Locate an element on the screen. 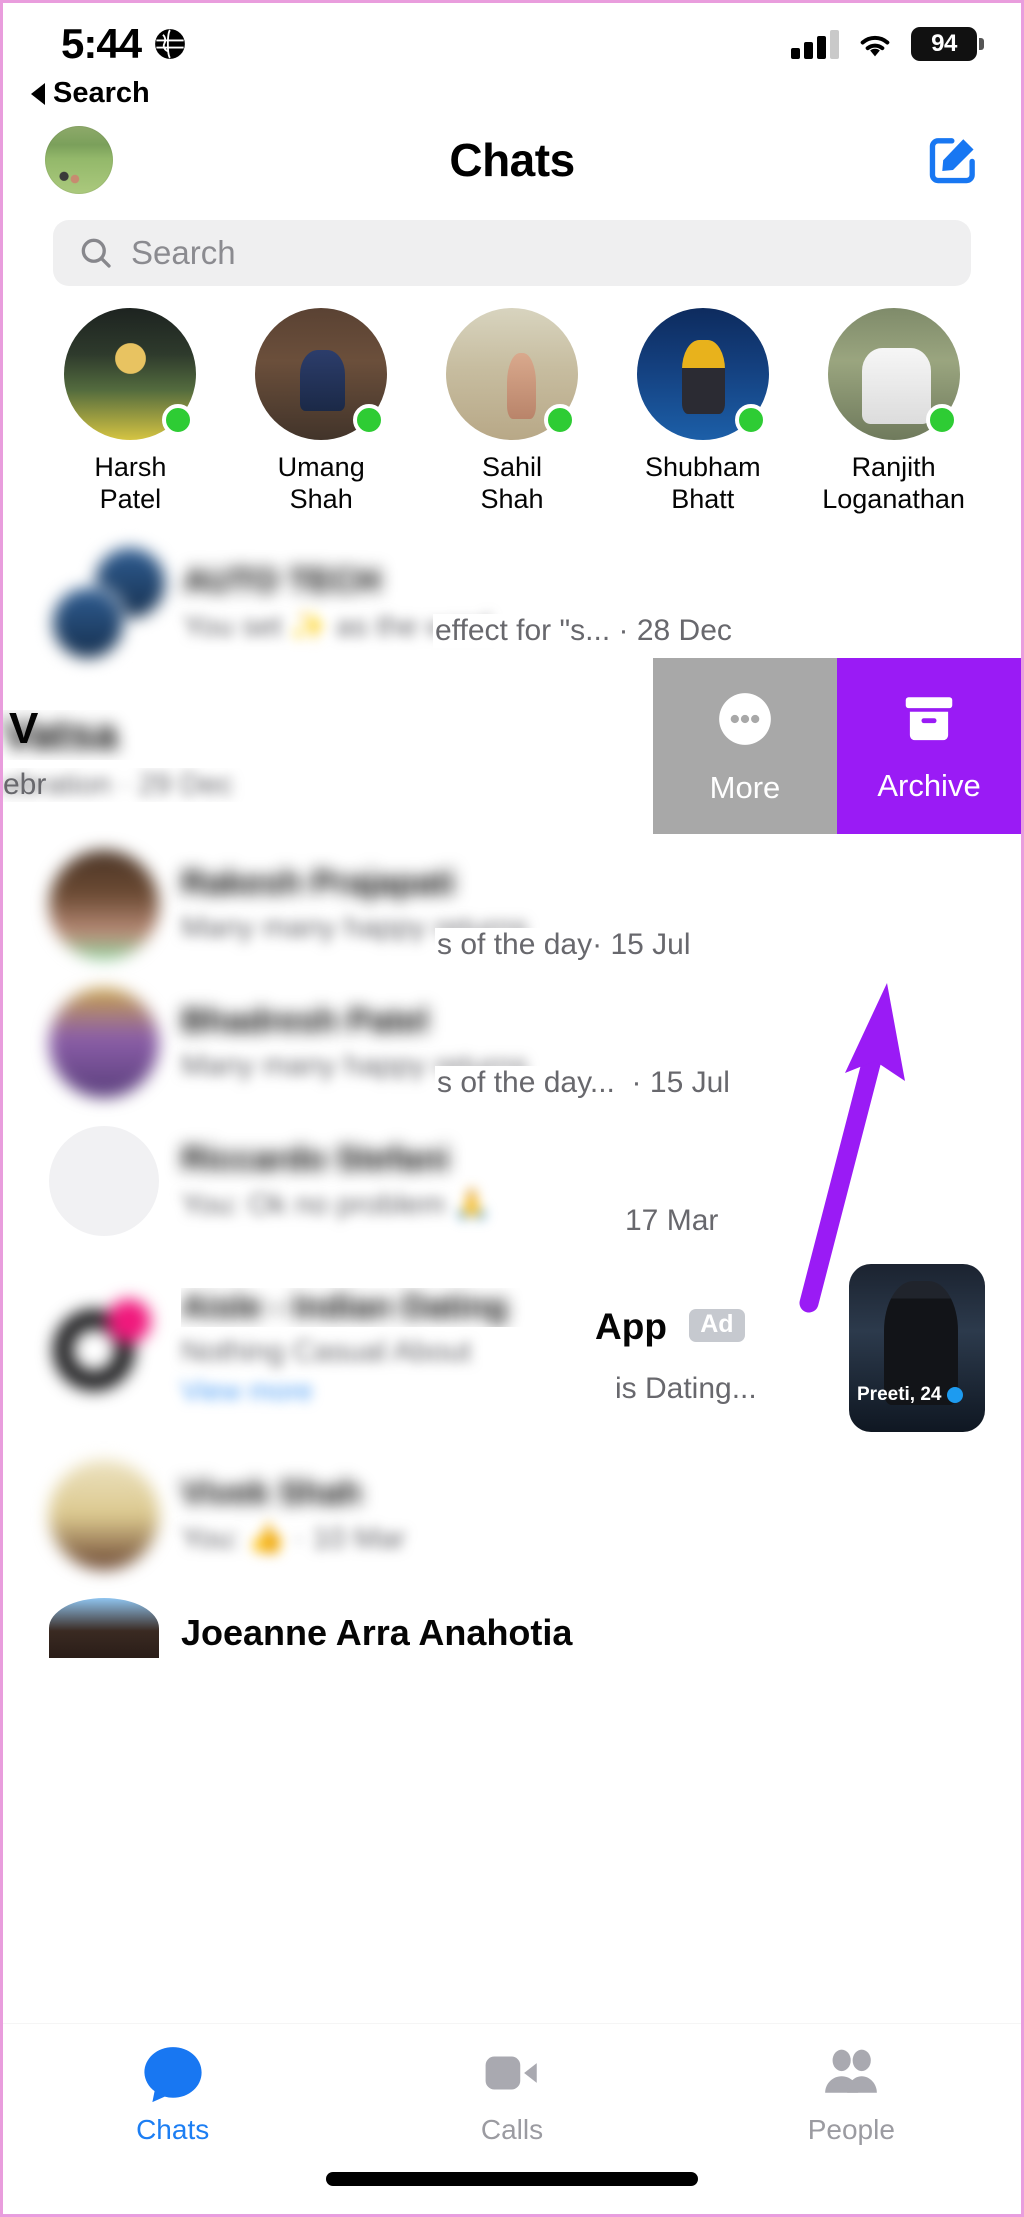  globe-icon is located at coordinates (170, 44).